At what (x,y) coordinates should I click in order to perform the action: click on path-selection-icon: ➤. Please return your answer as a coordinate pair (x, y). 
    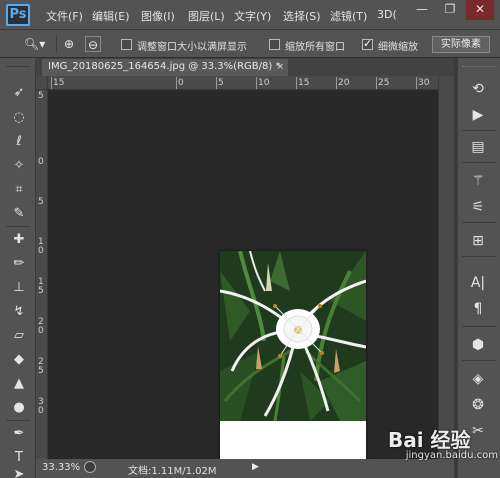
    Looking at the image, I should click on (19, 472).